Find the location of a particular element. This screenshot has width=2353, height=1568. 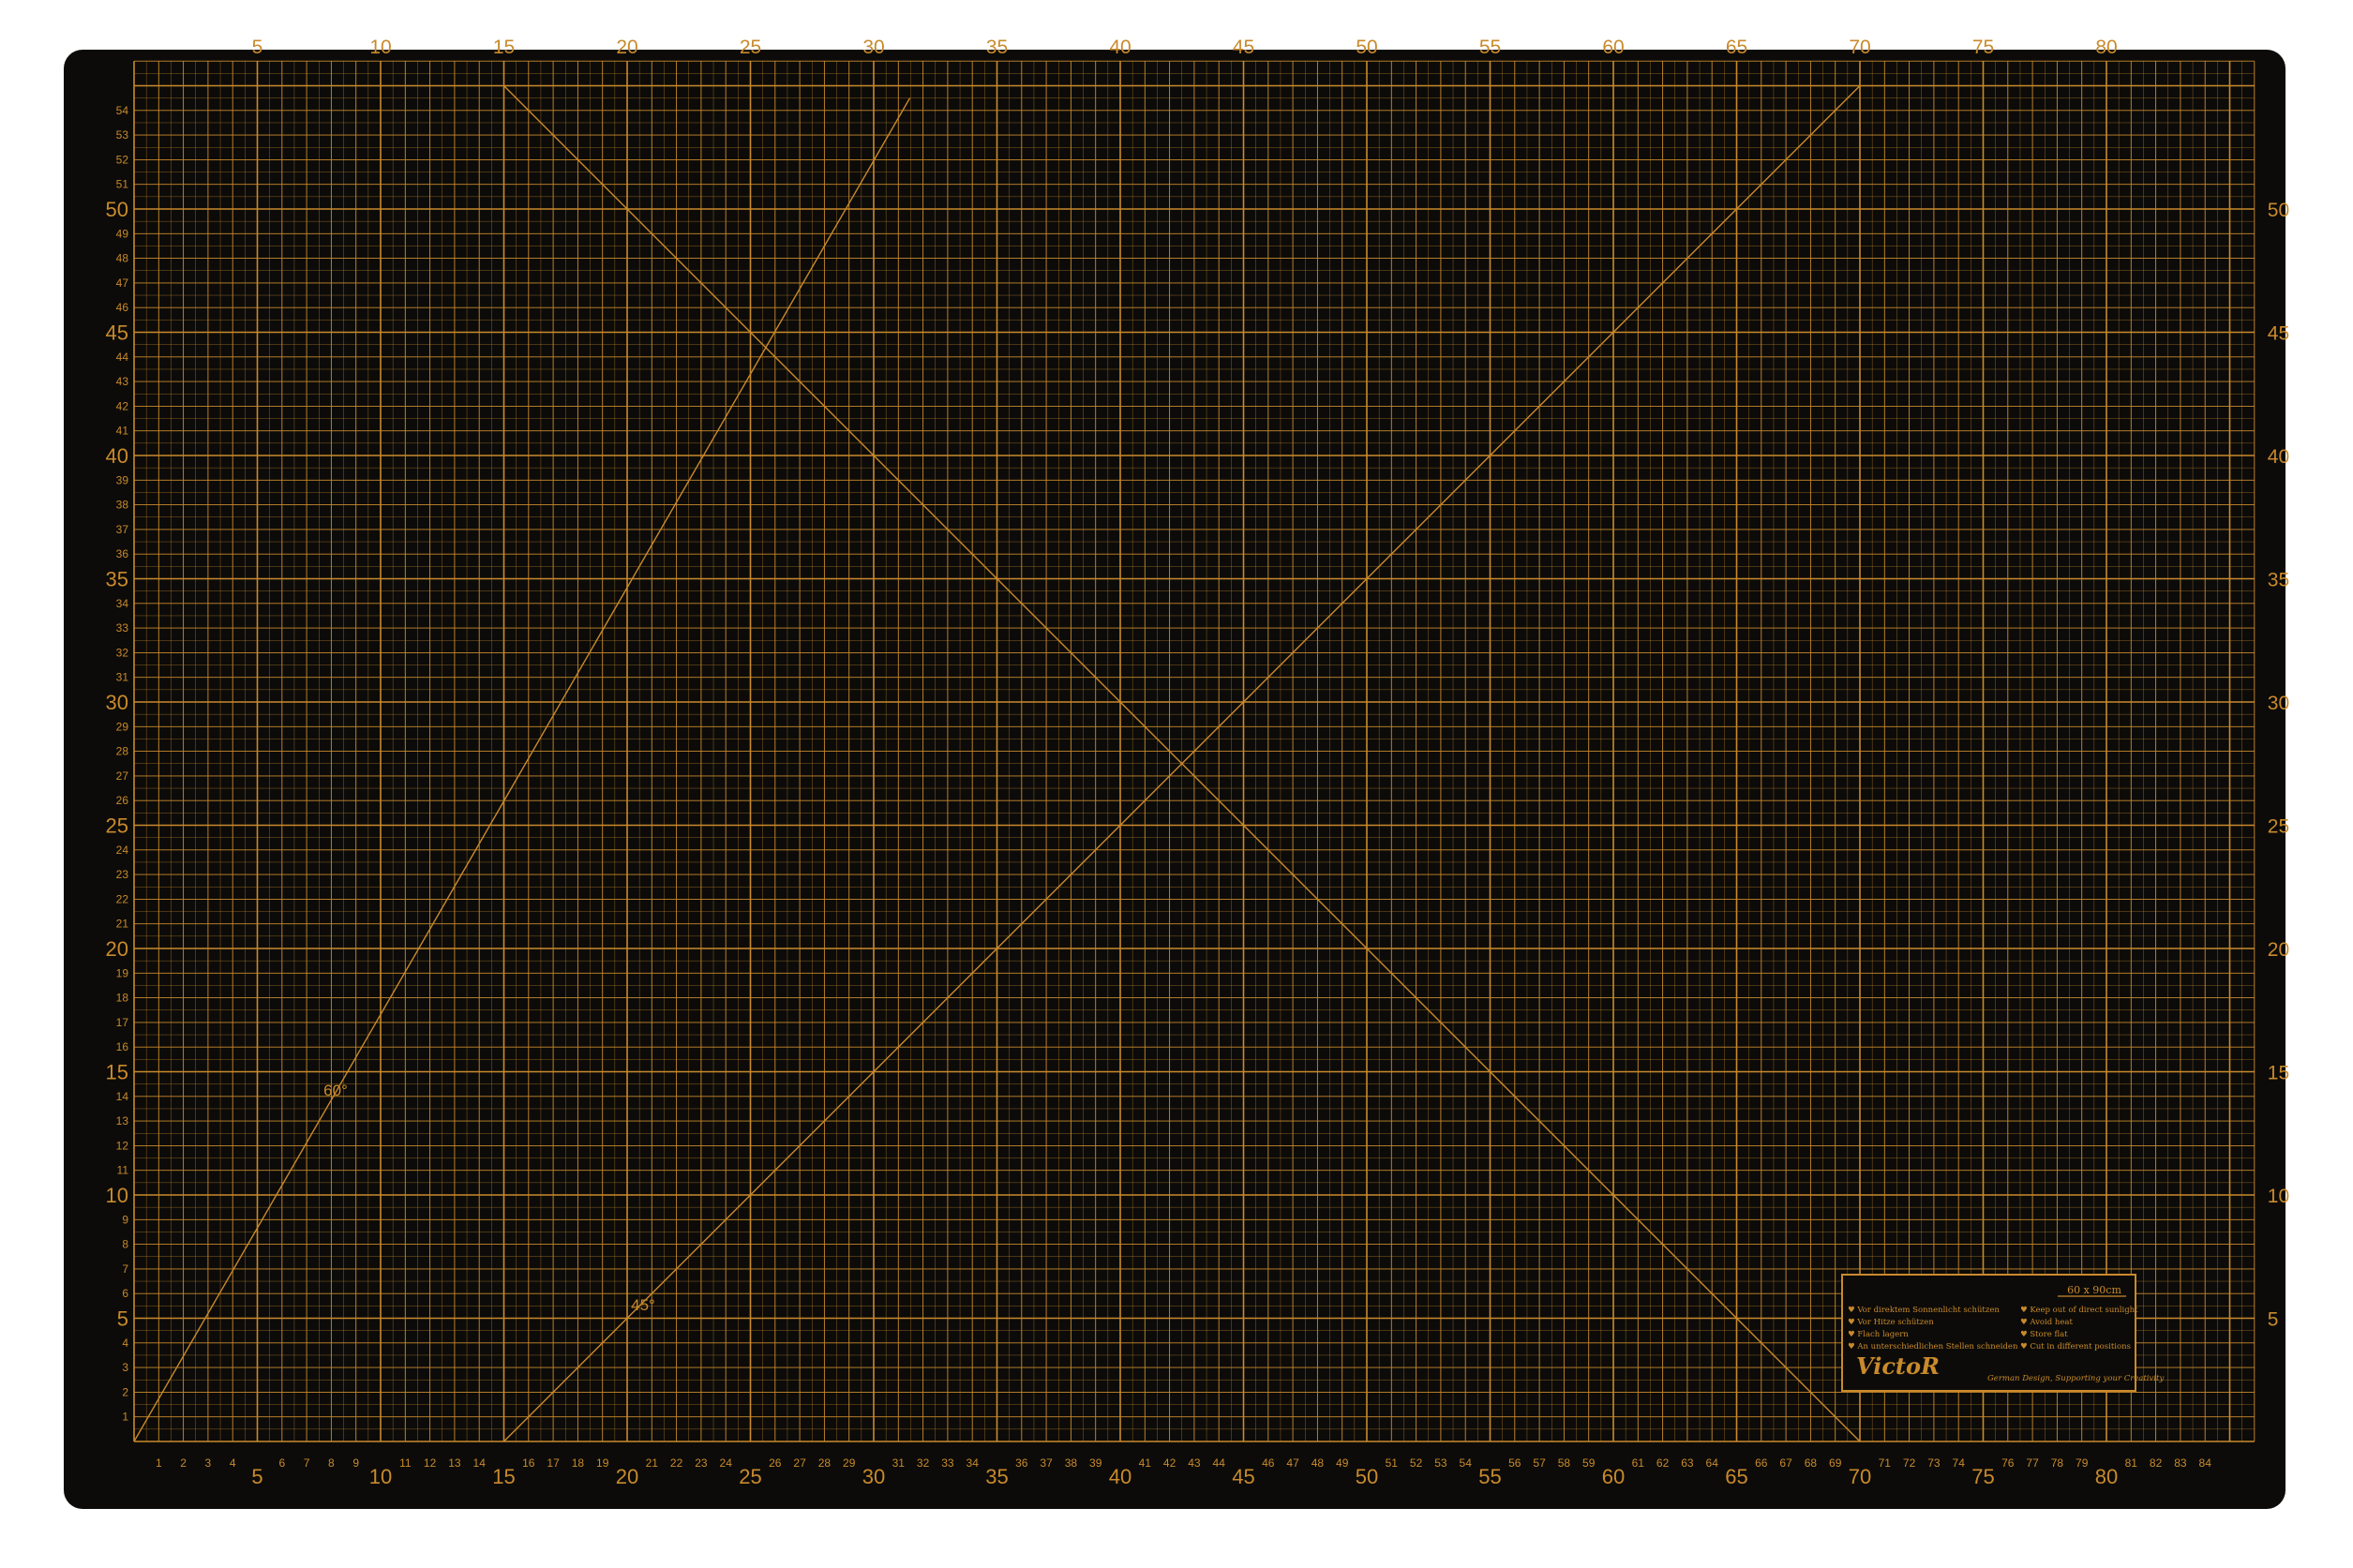

bottom-ruler-label: 20 is located at coordinates (627, 1476).